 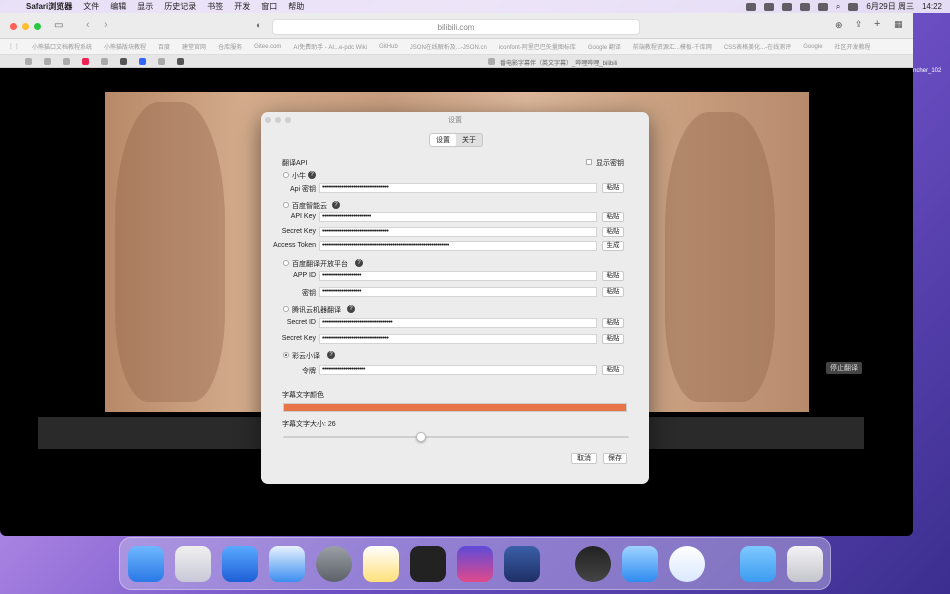 What do you see at coordinates (258, 25) in the screenshot?
I see `privacy-shield-icon: ◐` at bounding box center [258, 25].